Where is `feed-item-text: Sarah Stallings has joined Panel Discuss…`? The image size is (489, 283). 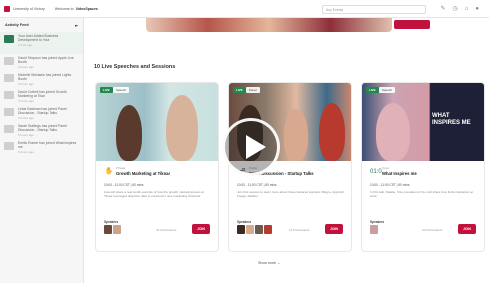
feed-item-text: Sarah Stallings has joined Panel Discuss… is located at coordinates (42, 128).